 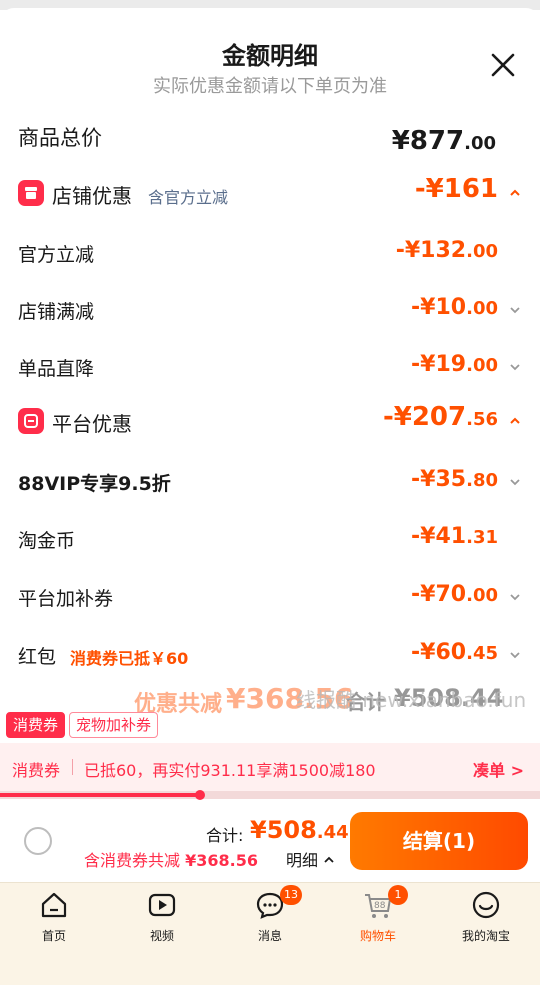 What do you see at coordinates (53, 936) in the screenshot?
I see `tab-label: 首页` at bounding box center [53, 936].